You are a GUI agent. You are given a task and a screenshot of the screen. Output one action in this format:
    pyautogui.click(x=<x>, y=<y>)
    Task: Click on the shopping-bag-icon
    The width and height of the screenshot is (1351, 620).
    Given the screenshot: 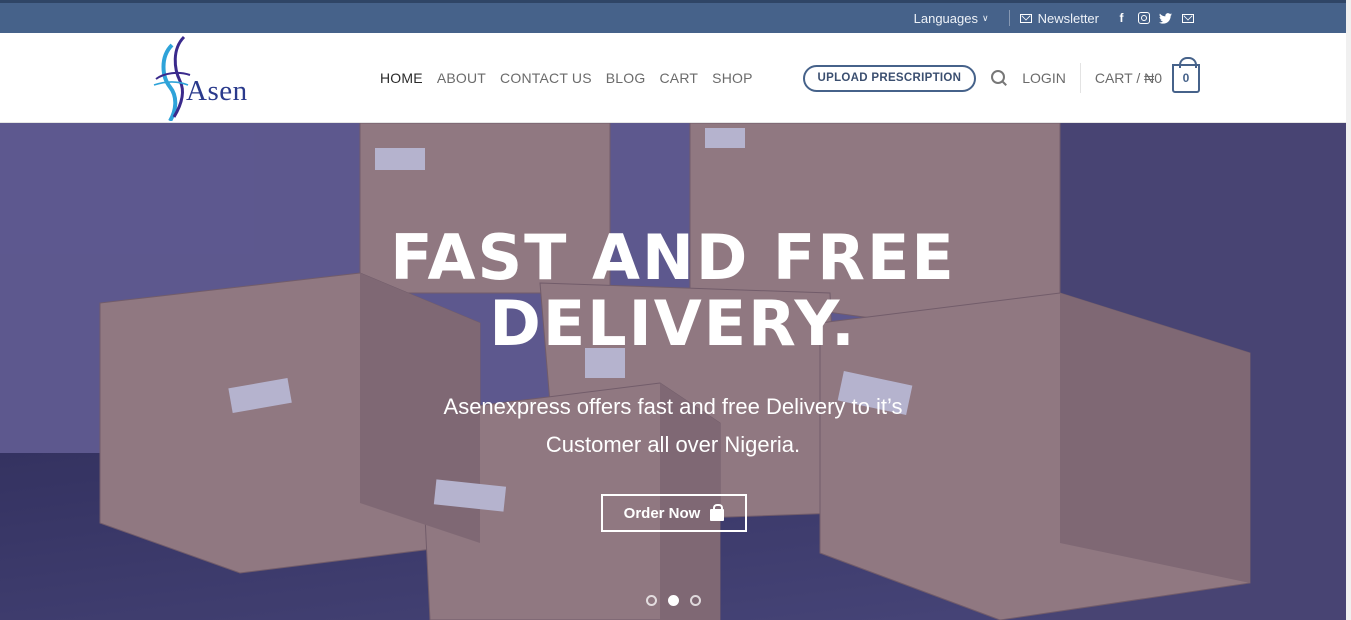 What is the action you would take?
    pyautogui.click(x=717, y=512)
    